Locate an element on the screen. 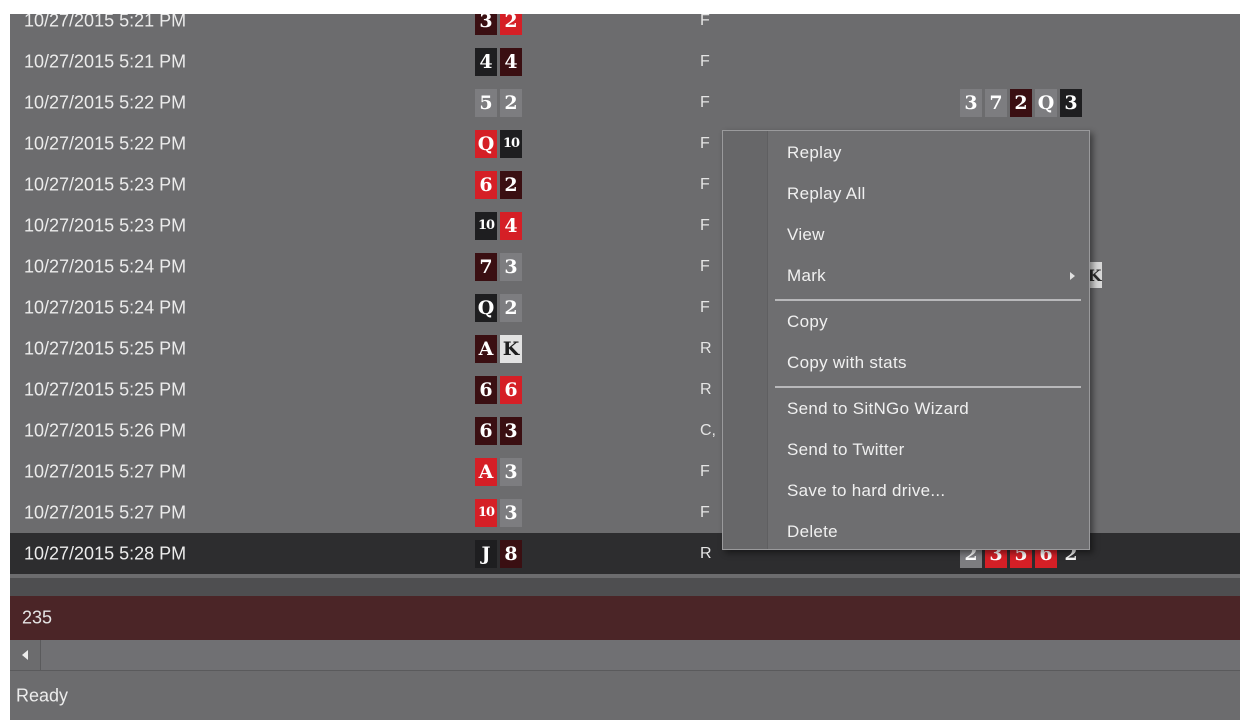  chevron-left-icon is located at coordinates (25, 655).